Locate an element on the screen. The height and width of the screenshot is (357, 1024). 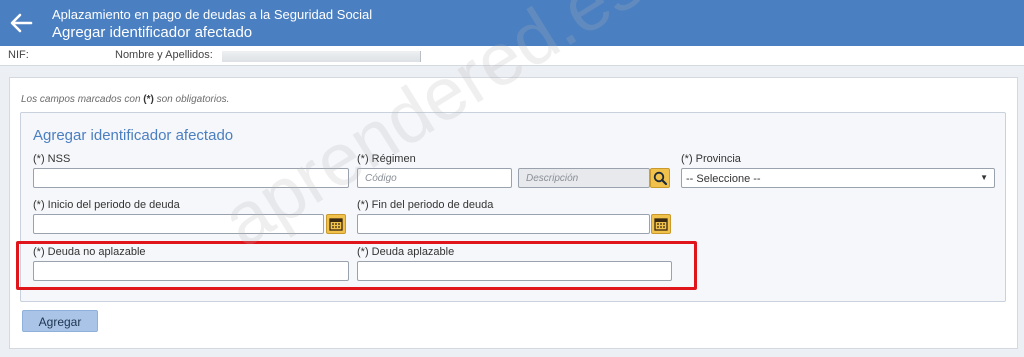
inicio-periodo-input is located at coordinates (178, 224).